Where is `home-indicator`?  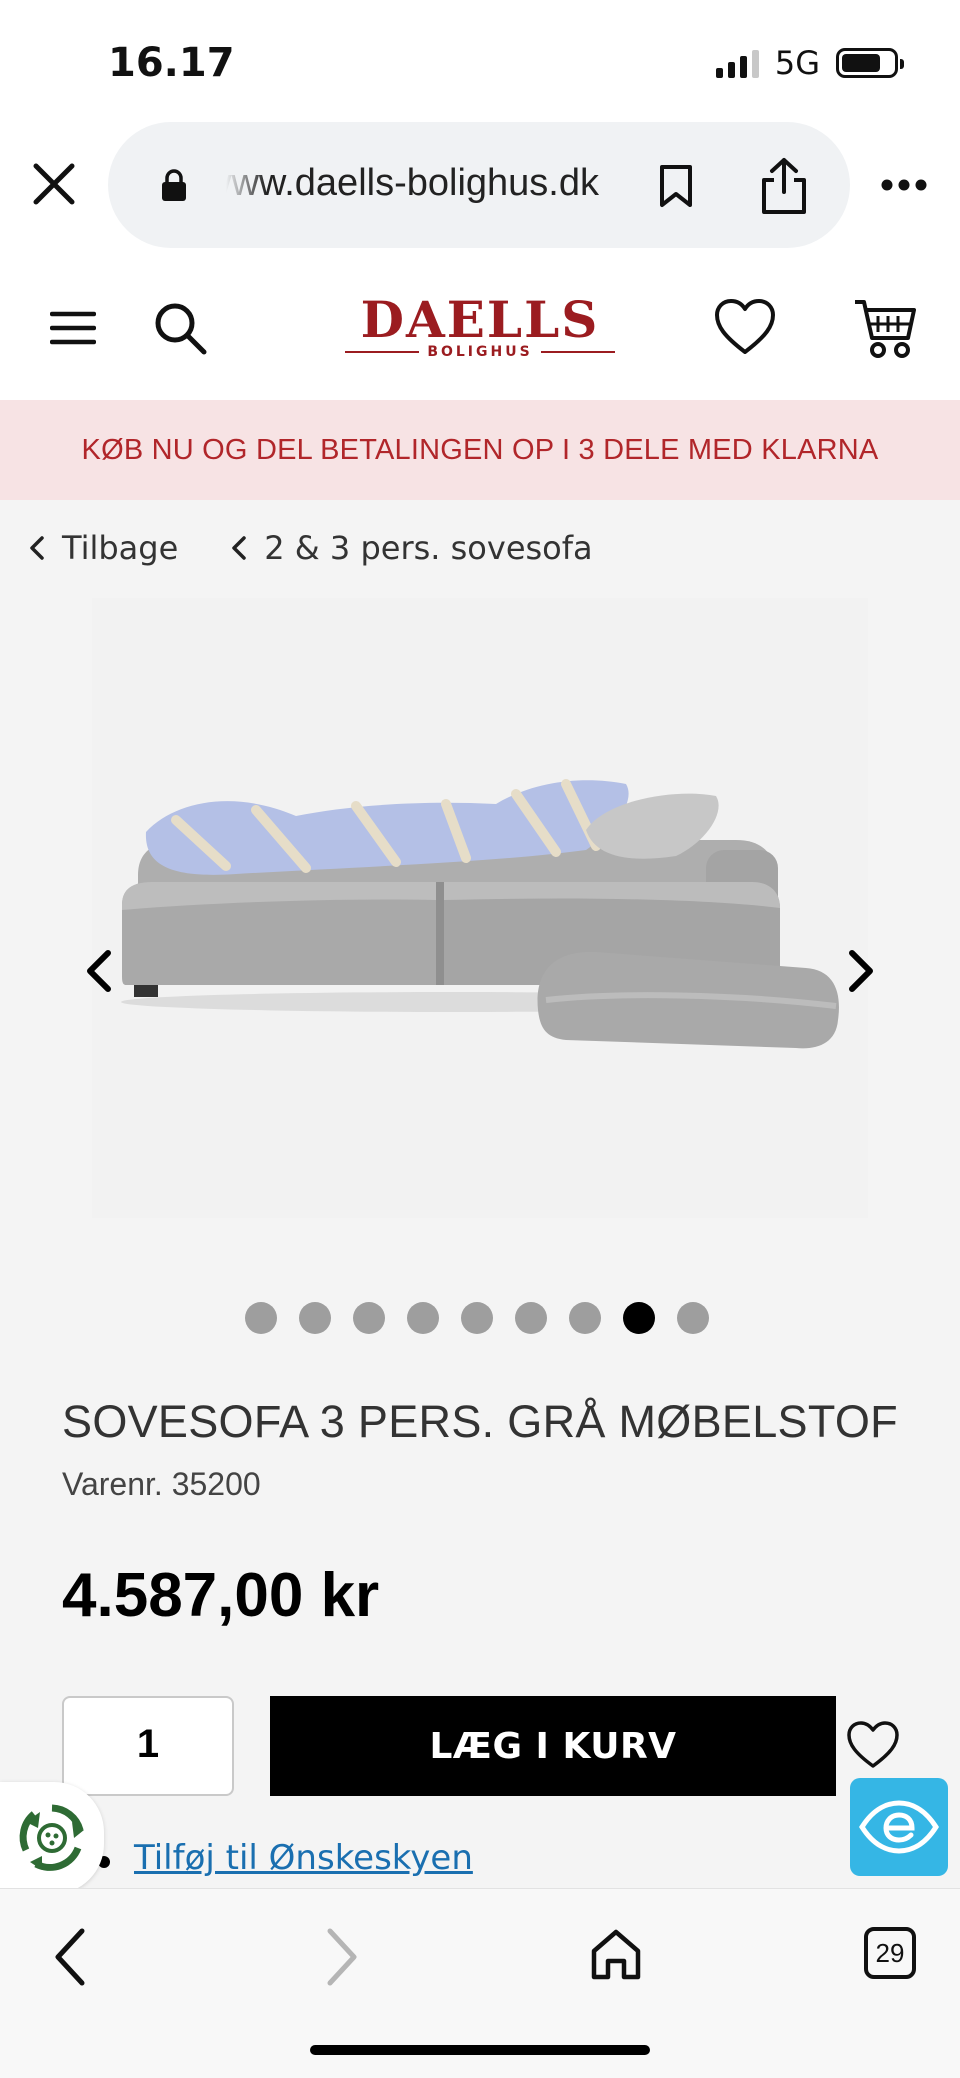
home-indicator is located at coordinates (480, 2050).